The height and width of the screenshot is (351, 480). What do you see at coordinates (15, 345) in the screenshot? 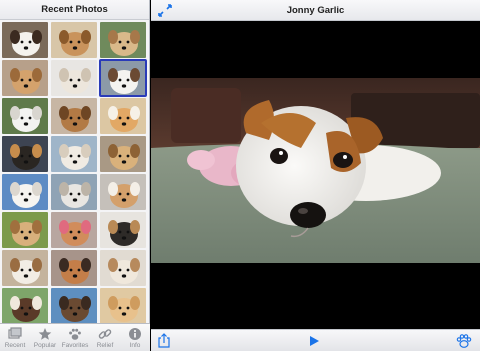
I see `tab-label: Recent` at bounding box center [15, 345].